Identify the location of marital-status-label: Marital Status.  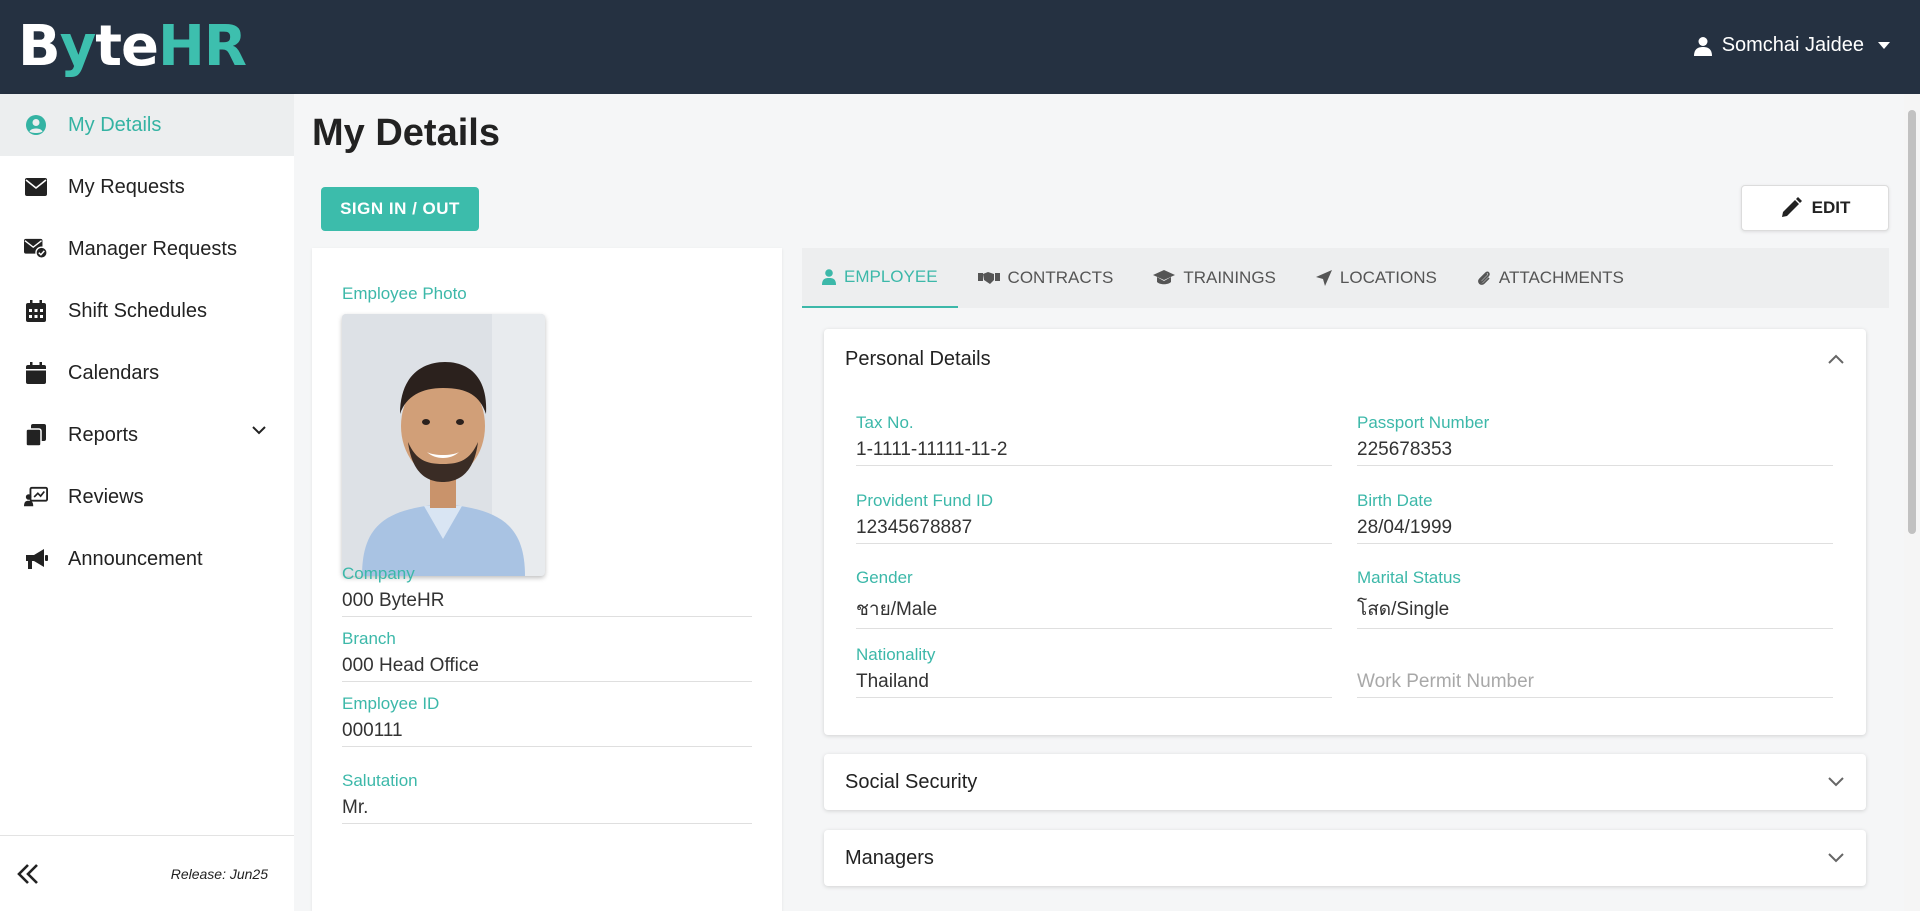
(1409, 577).